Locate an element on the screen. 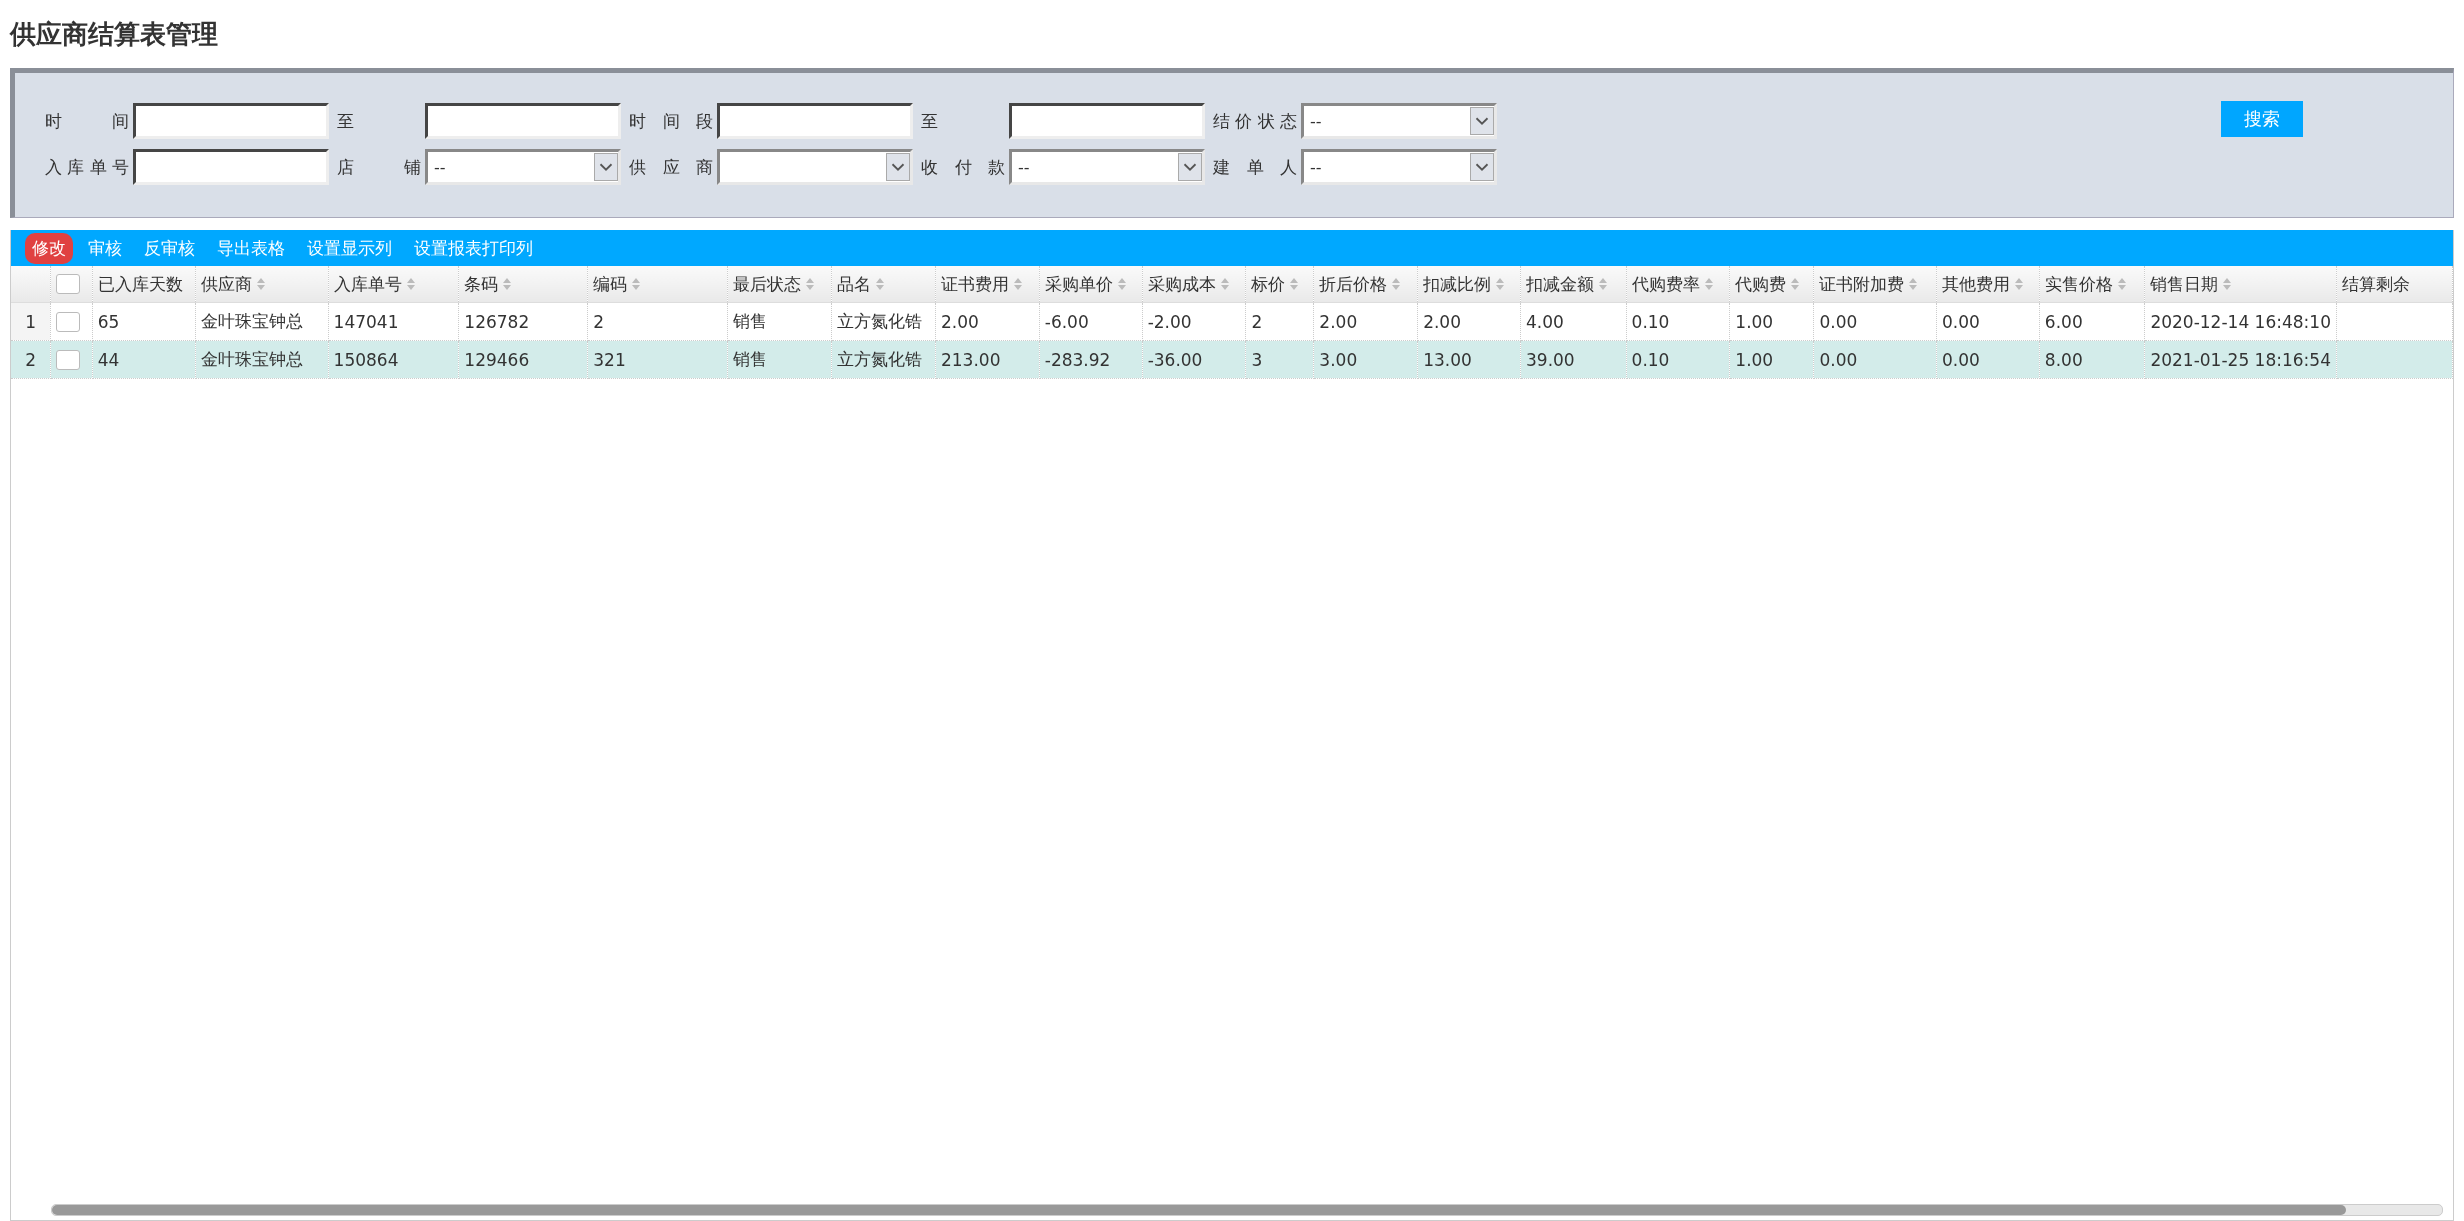 The height and width of the screenshot is (1221, 2464). column-header: 其他费用 is located at coordinates (1975, 284).